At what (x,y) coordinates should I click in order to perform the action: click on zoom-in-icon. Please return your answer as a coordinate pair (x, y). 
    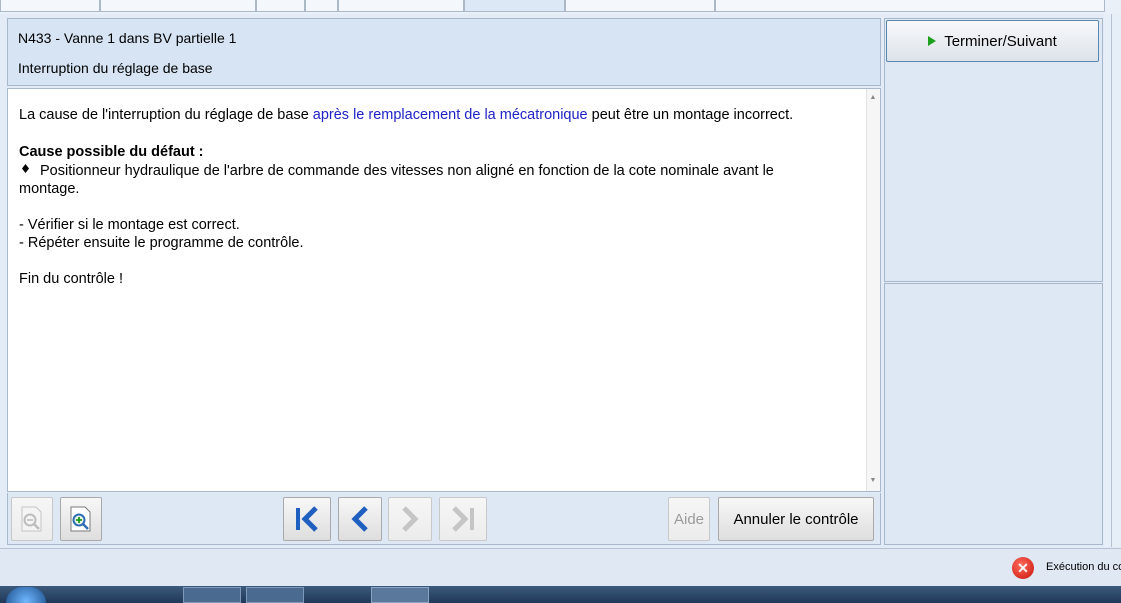
    Looking at the image, I should click on (80, 519).